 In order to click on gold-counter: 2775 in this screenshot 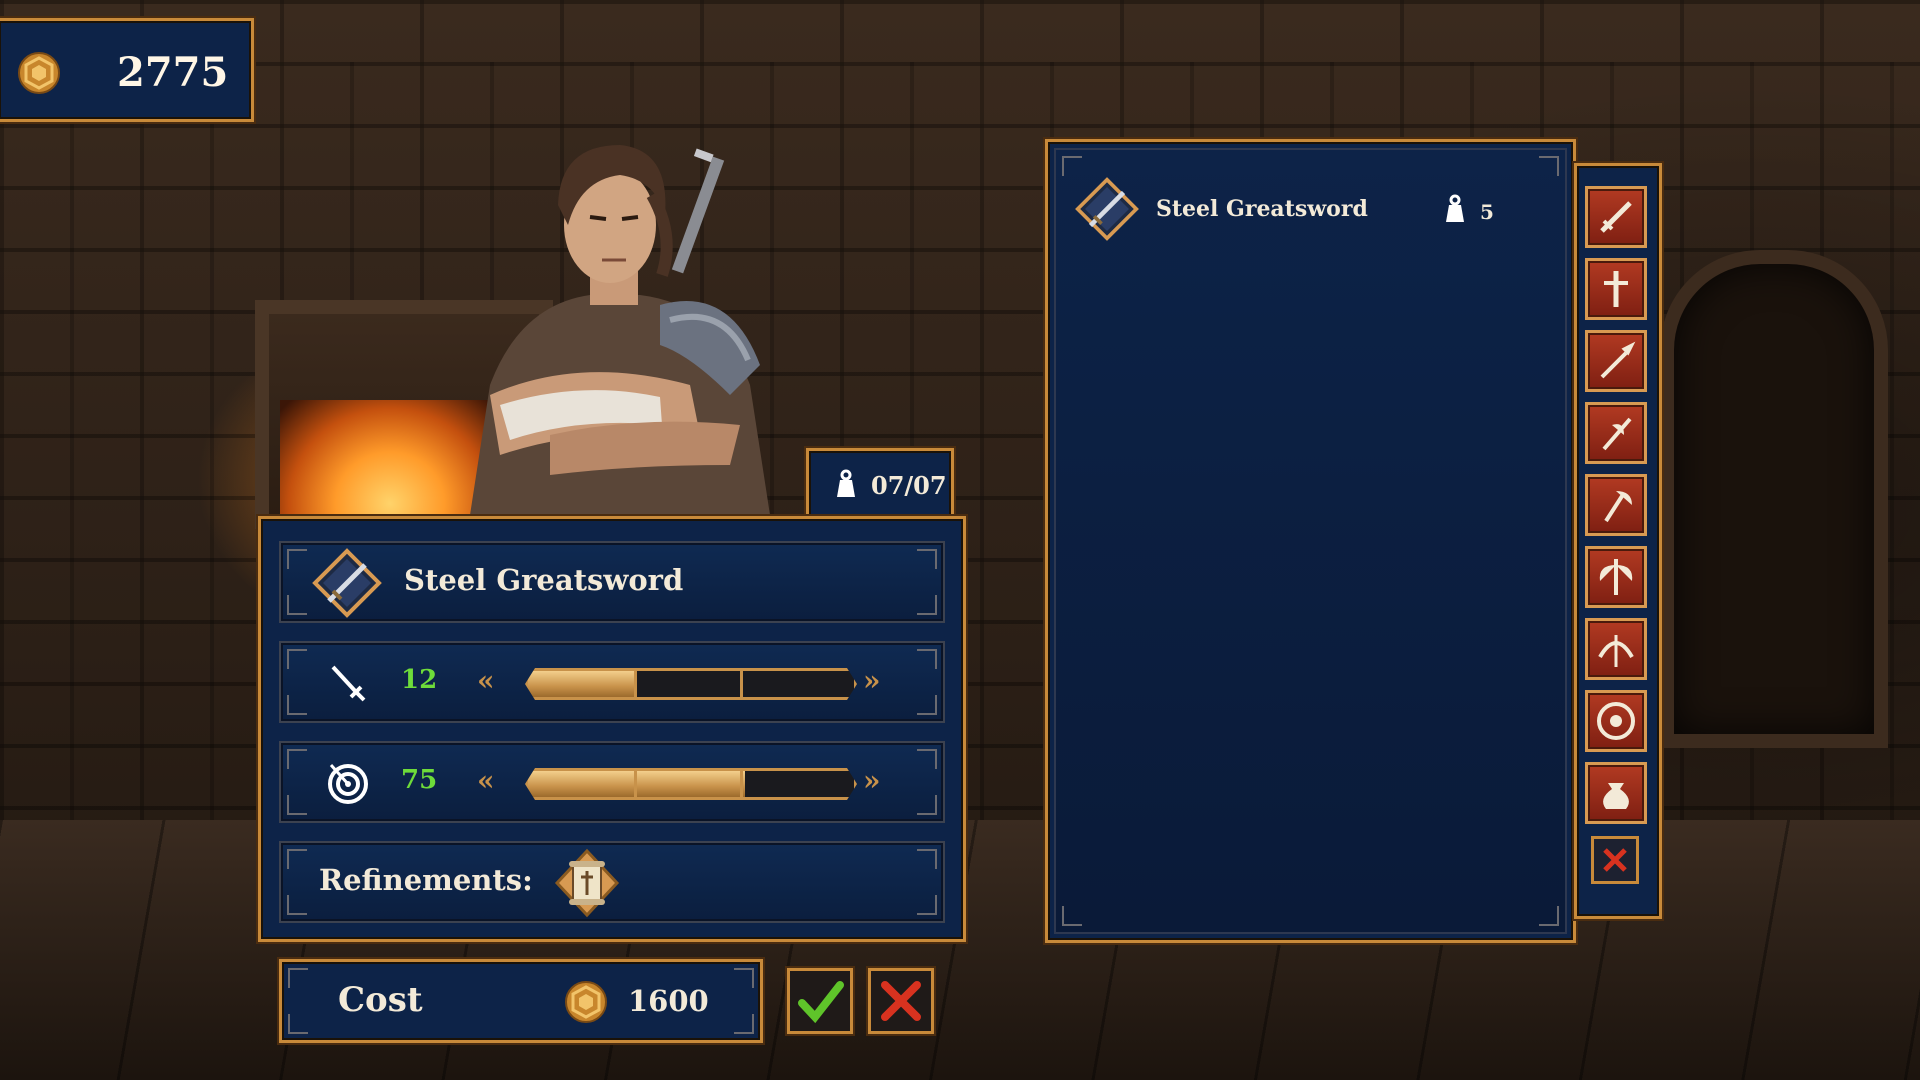, I will do `click(127, 70)`.